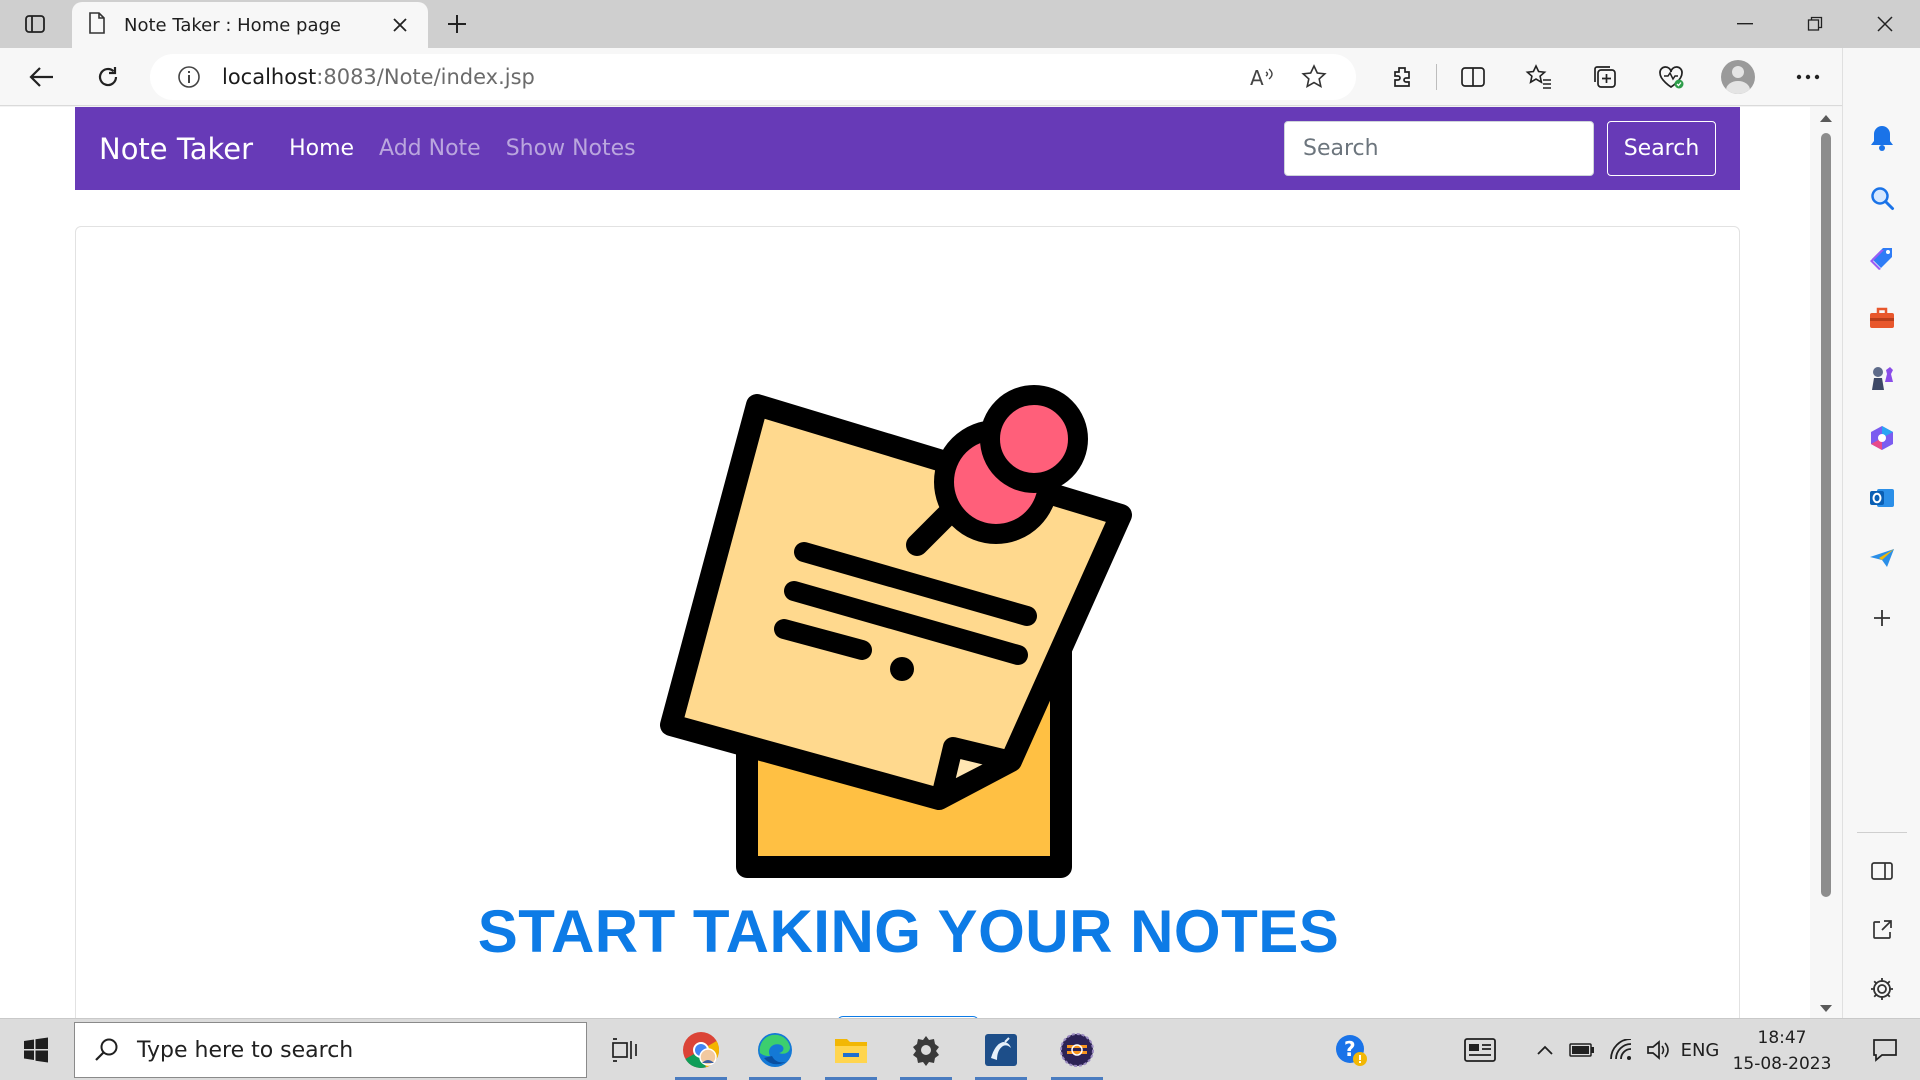  What do you see at coordinates (1436, 77) in the screenshot?
I see `toolbar-separator` at bounding box center [1436, 77].